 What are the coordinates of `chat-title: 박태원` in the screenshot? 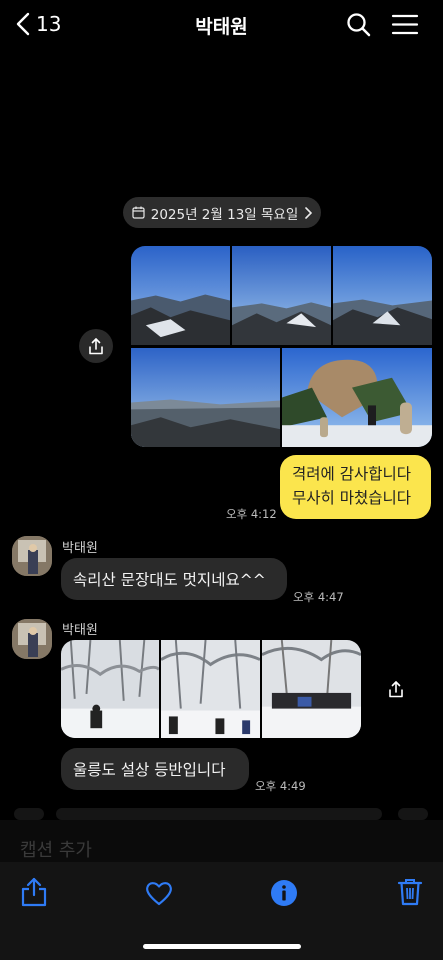 It's located at (221, 27).